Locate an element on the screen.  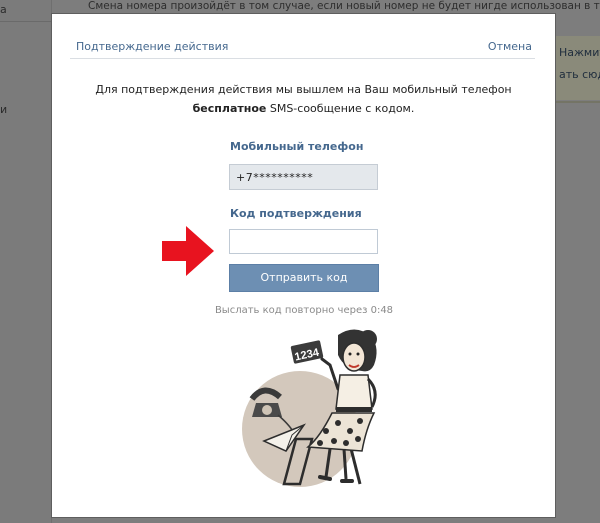
header-divider is located at coordinates (302, 58).